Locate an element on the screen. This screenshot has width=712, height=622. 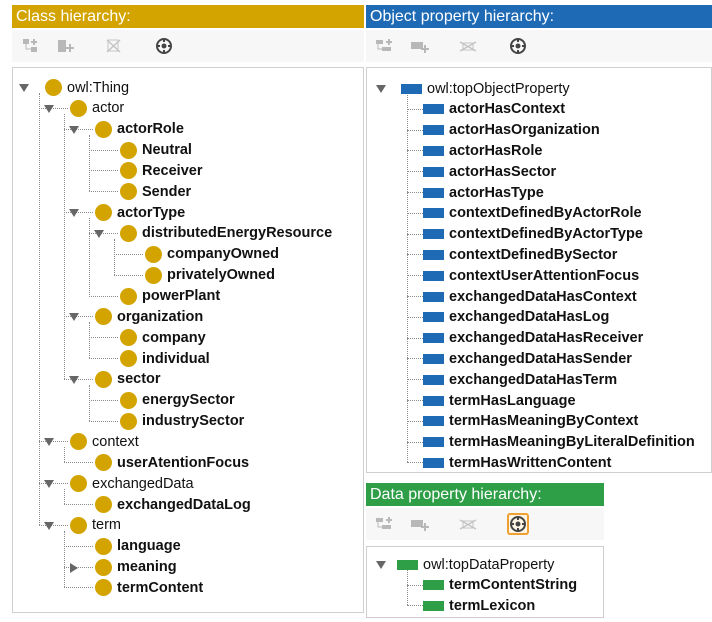
object-property-node: exchangedDataHasTerm is located at coordinates (520, 379).